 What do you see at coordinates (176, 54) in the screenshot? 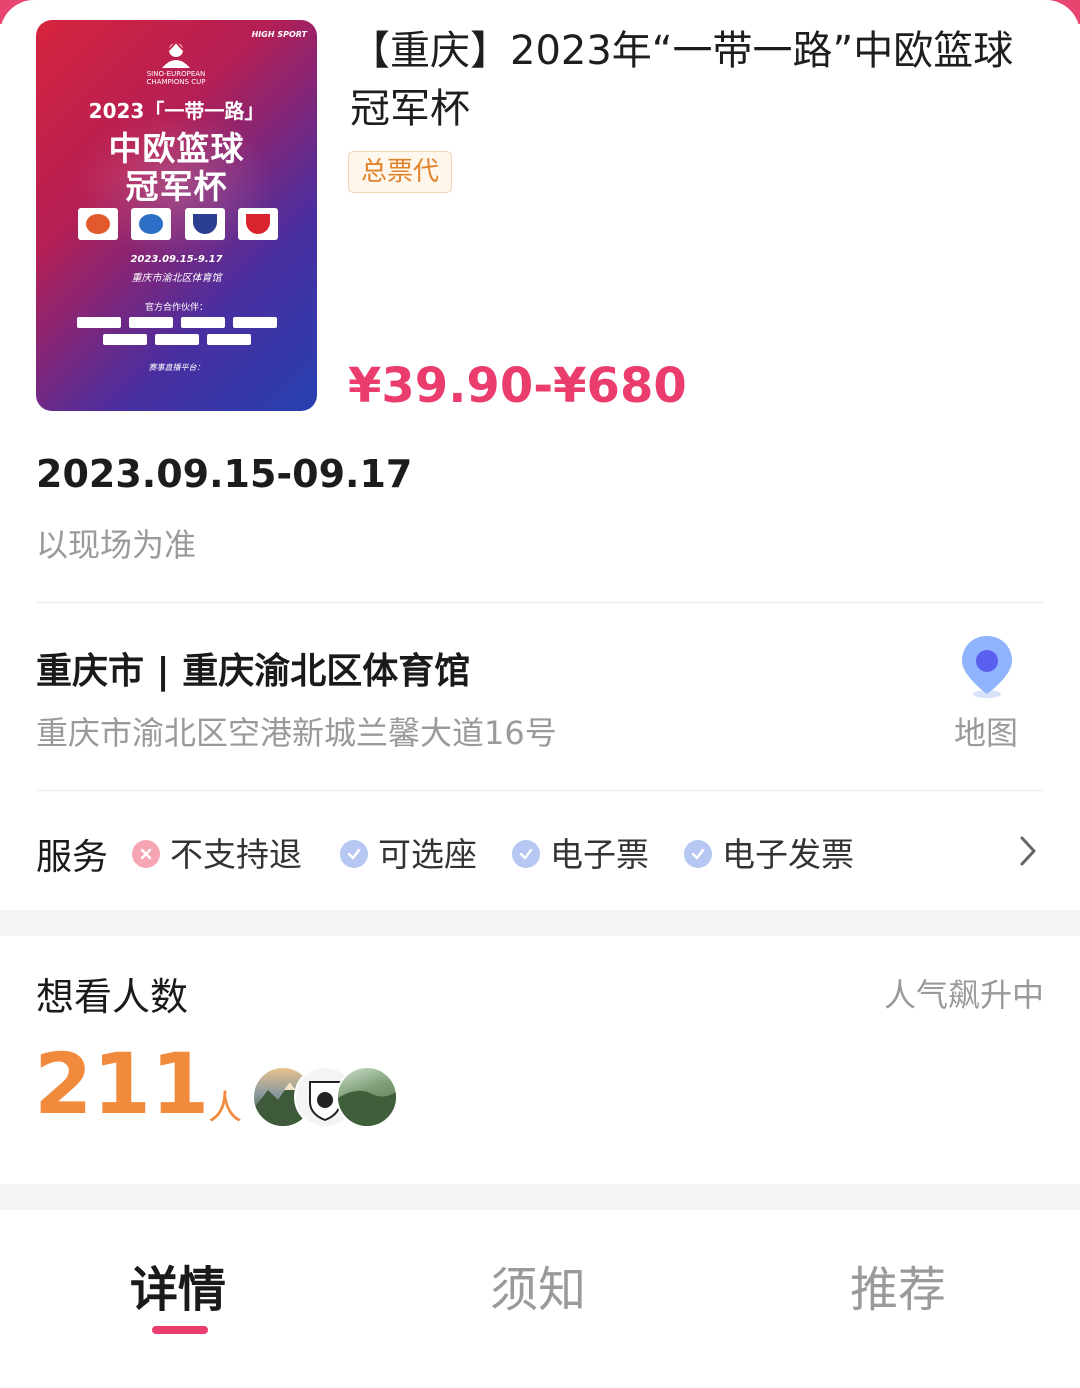
I see `tournament-logo-icon` at bounding box center [176, 54].